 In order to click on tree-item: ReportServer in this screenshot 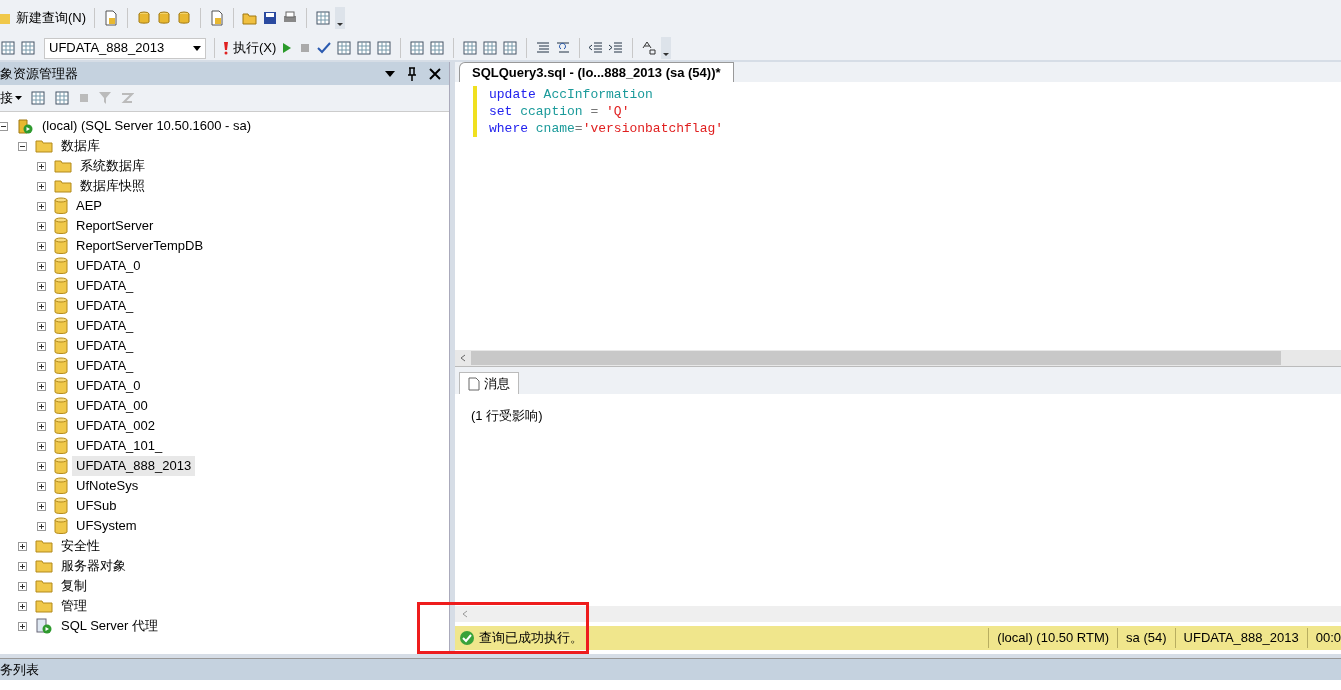, I will do `click(115, 226)`.